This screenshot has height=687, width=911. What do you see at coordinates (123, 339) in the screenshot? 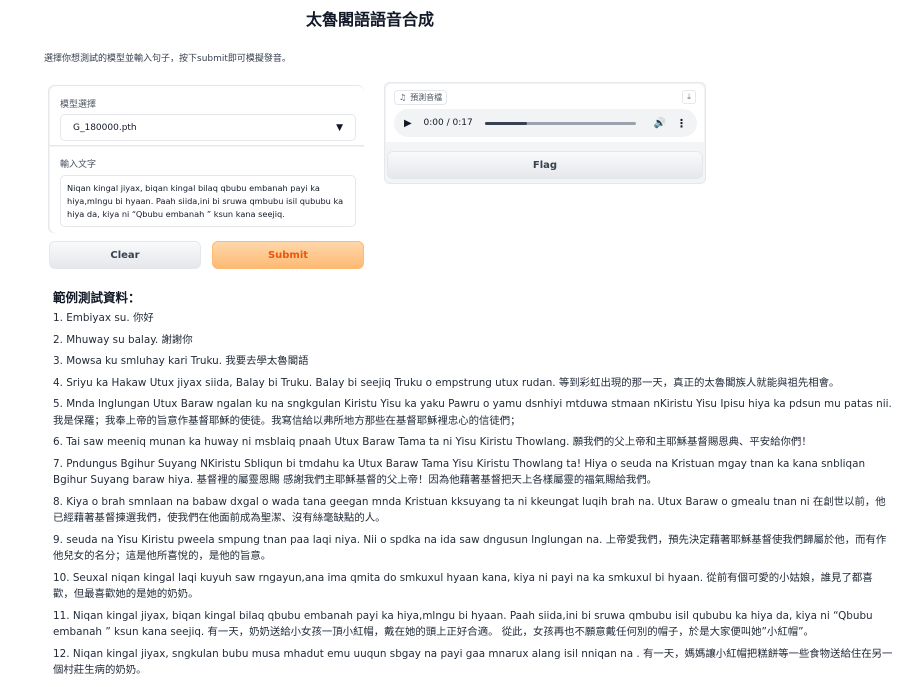
I see `example-item: 2. Mhuway su balay. 謝謝你` at bounding box center [123, 339].